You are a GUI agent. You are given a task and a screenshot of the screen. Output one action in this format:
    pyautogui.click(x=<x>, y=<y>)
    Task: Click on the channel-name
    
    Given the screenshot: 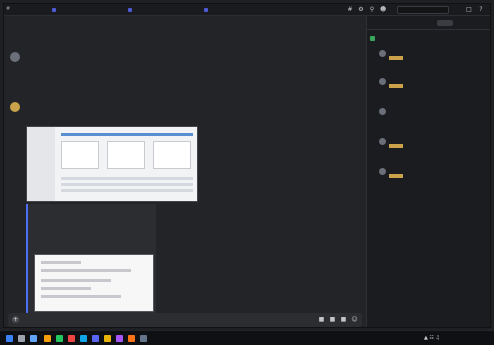 What is the action you would take?
    pyautogui.click(x=28, y=10)
    